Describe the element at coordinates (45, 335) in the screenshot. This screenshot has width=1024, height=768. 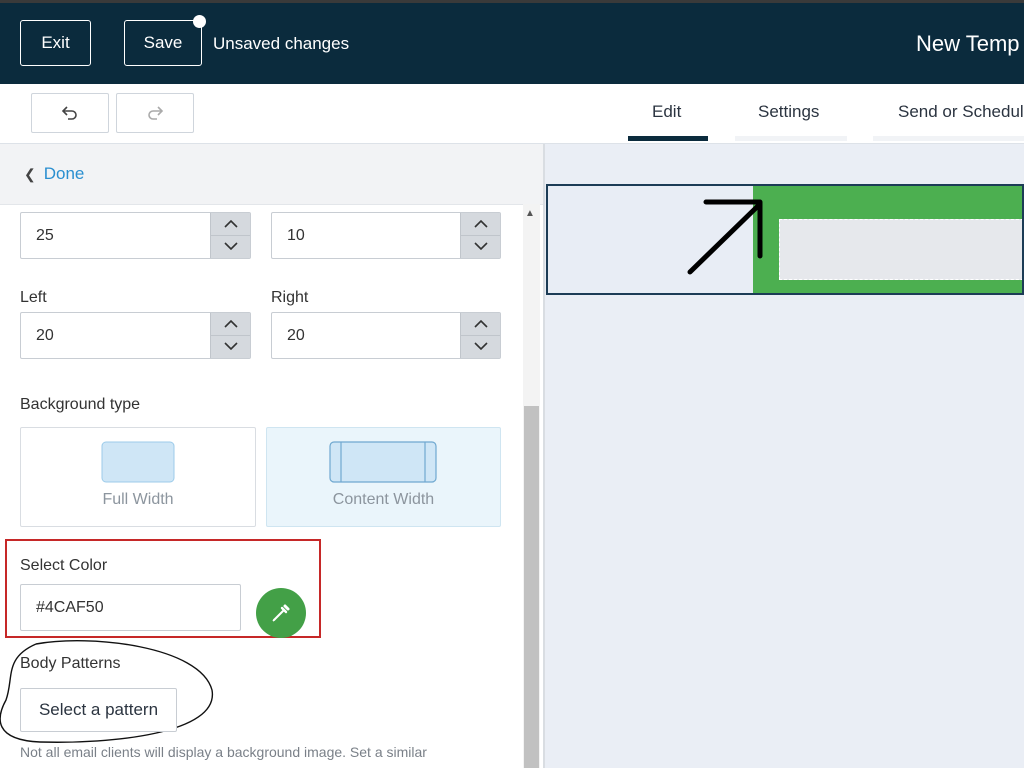
I see `padding-left-value: 20` at that location.